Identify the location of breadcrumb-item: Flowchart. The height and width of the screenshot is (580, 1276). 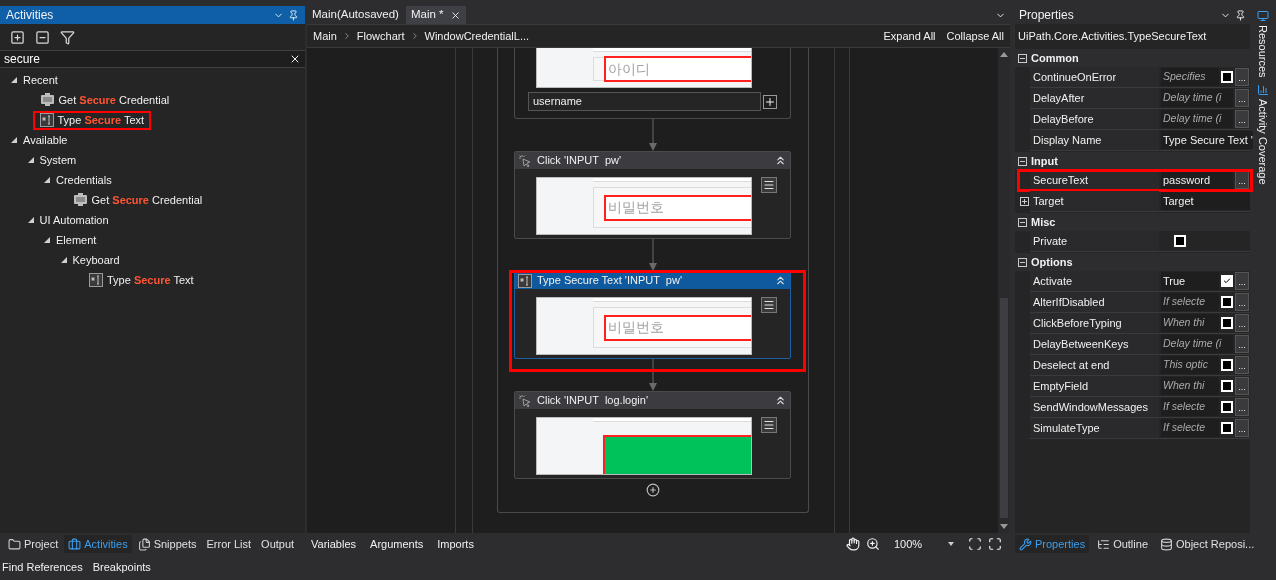
(380, 36).